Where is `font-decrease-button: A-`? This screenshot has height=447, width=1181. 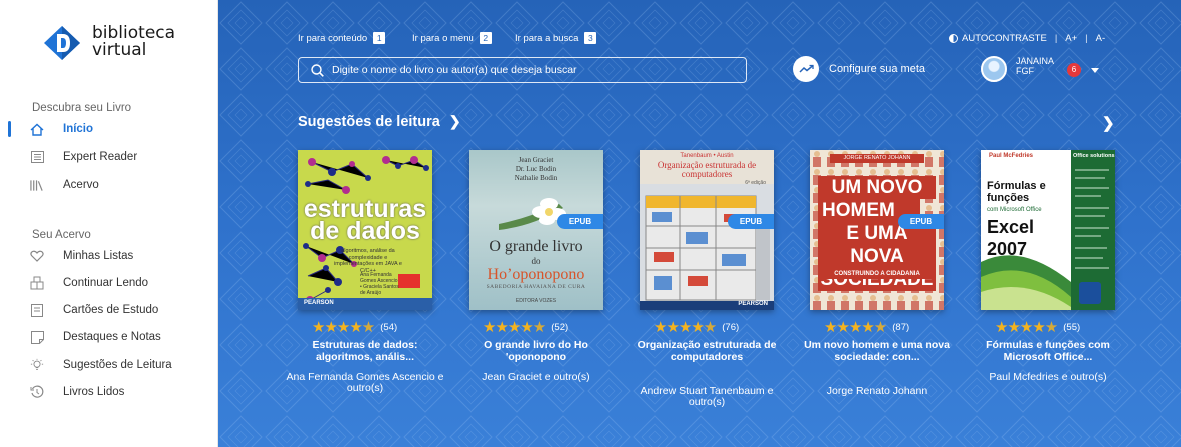
font-decrease-button: A- is located at coordinates (1101, 38).